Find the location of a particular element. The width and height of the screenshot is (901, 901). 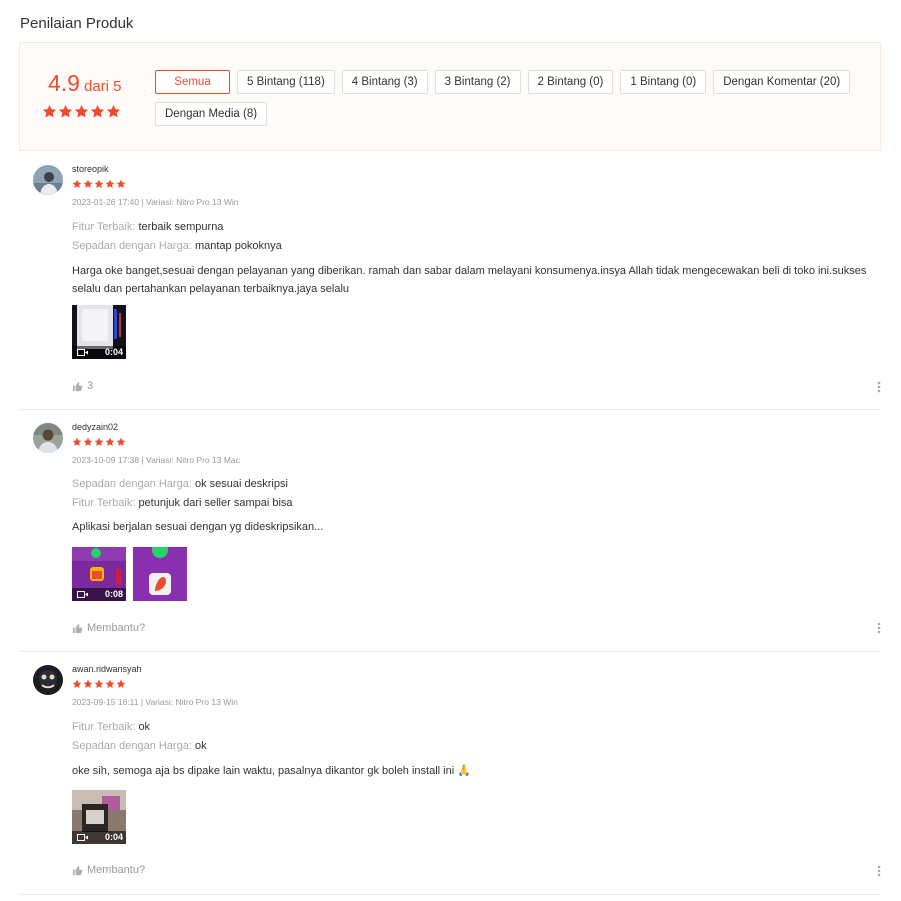

field-value: petunjuk dari seller sampai bisa is located at coordinates (215, 503).